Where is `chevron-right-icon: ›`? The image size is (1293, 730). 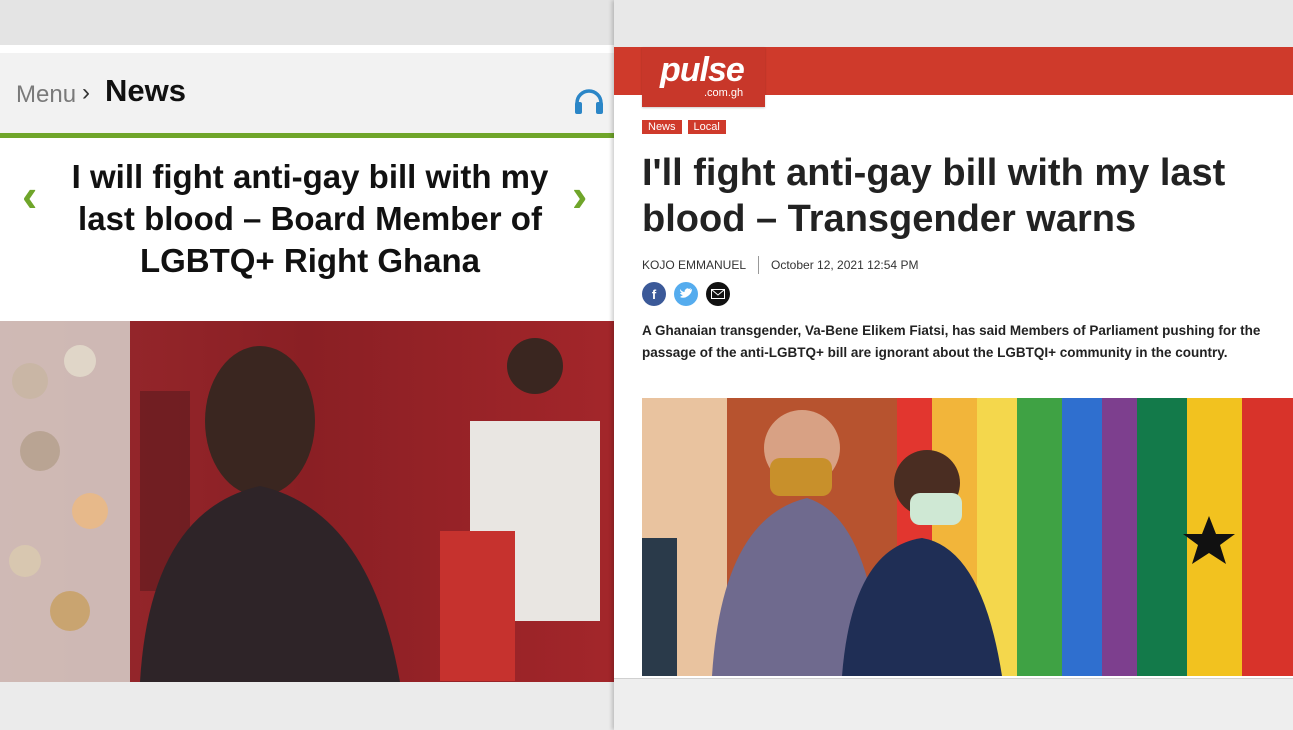 chevron-right-icon: › is located at coordinates (579, 195).